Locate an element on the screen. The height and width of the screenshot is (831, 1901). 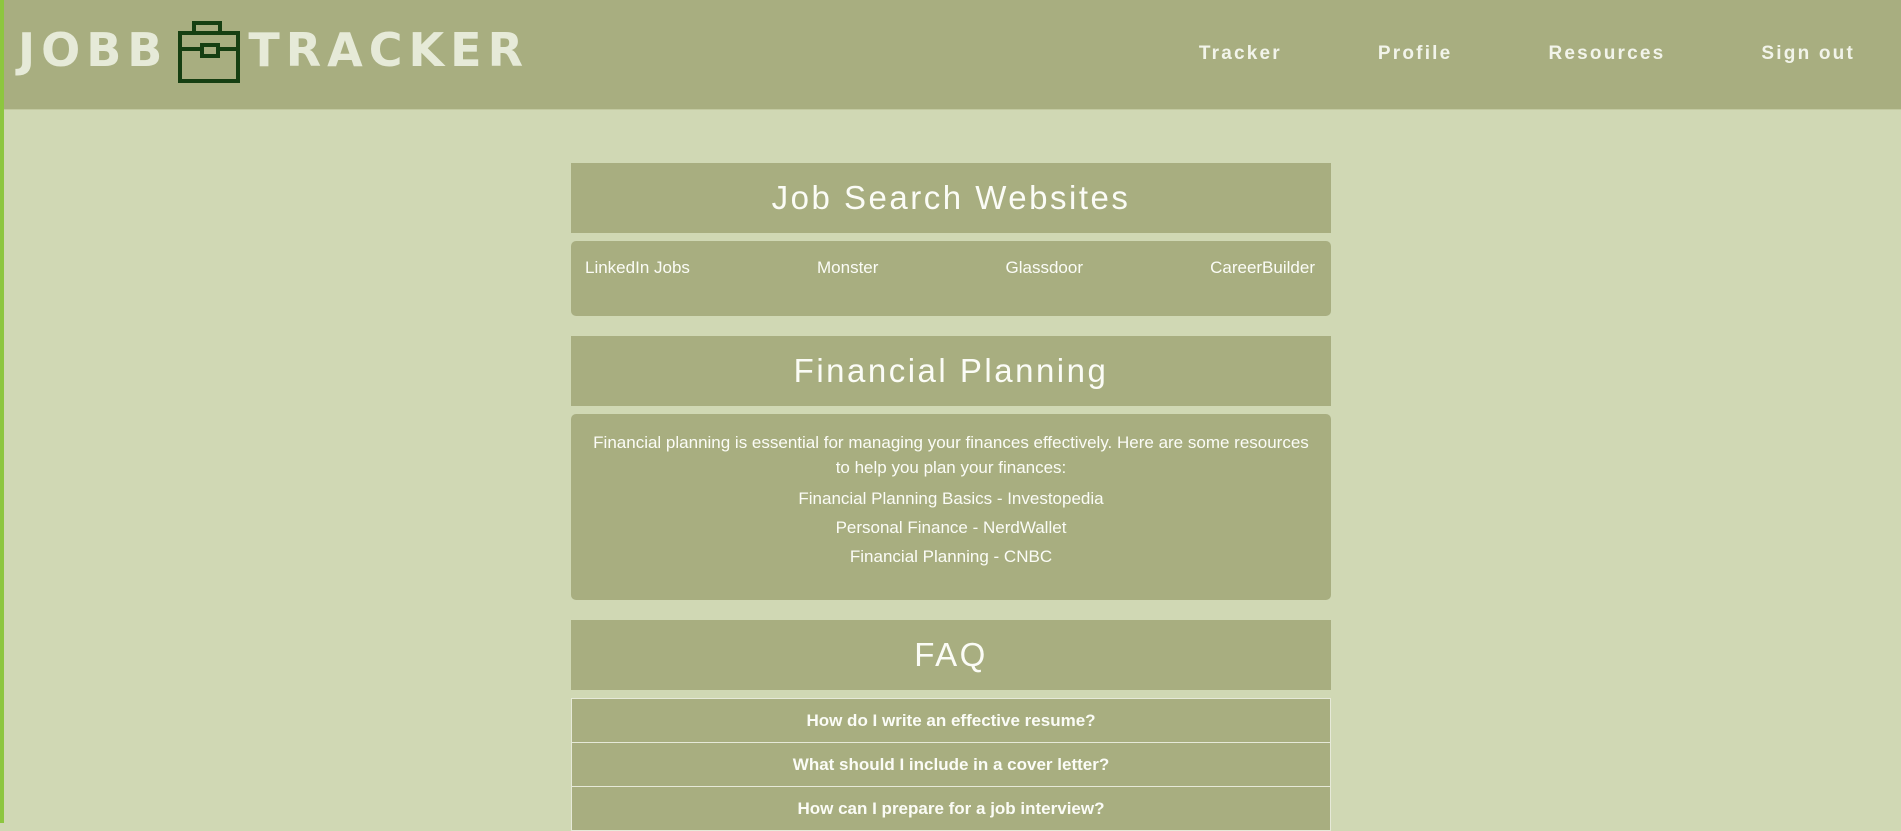
link-cnbc: Financial Planning - CNBC is located at coordinates (951, 557).